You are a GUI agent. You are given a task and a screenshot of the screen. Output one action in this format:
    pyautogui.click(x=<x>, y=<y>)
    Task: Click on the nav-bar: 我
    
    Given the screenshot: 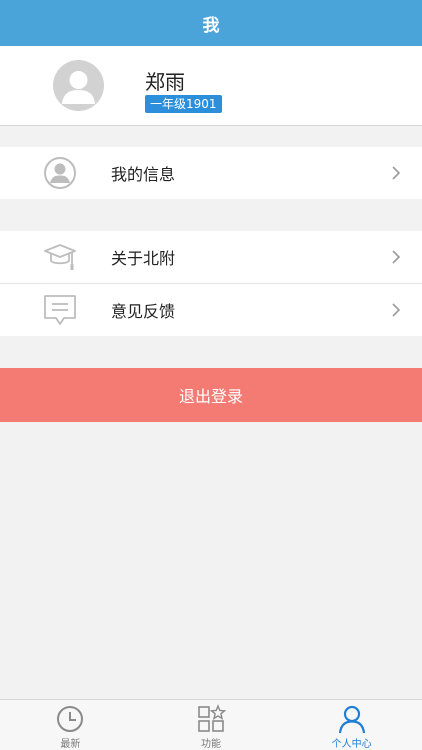 What is the action you would take?
    pyautogui.click(x=211, y=23)
    